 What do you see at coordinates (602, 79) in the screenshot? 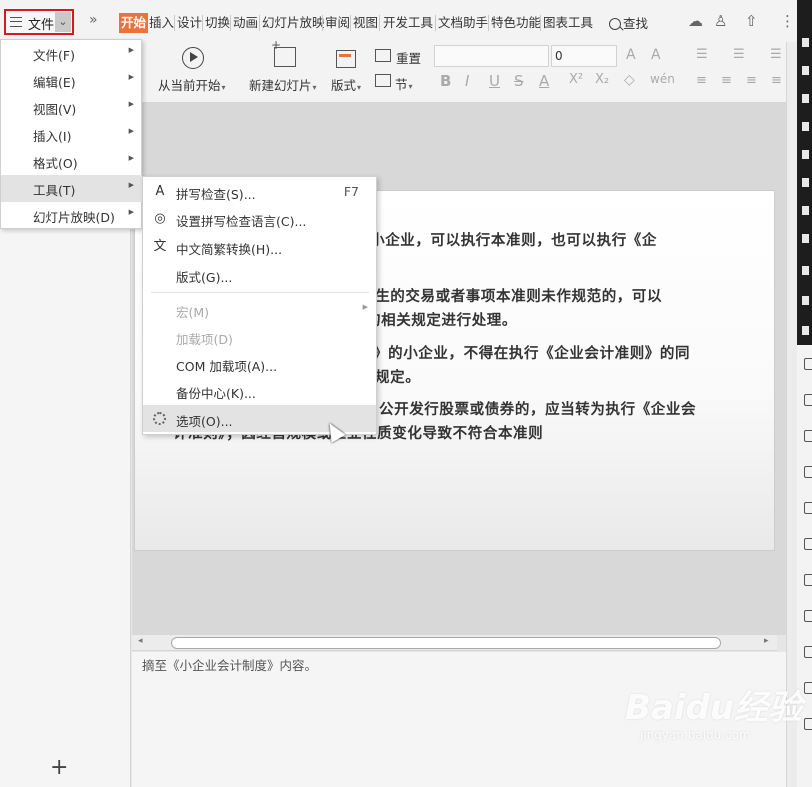
I see `subscript-icon: X₂` at bounding box center [602, 79].